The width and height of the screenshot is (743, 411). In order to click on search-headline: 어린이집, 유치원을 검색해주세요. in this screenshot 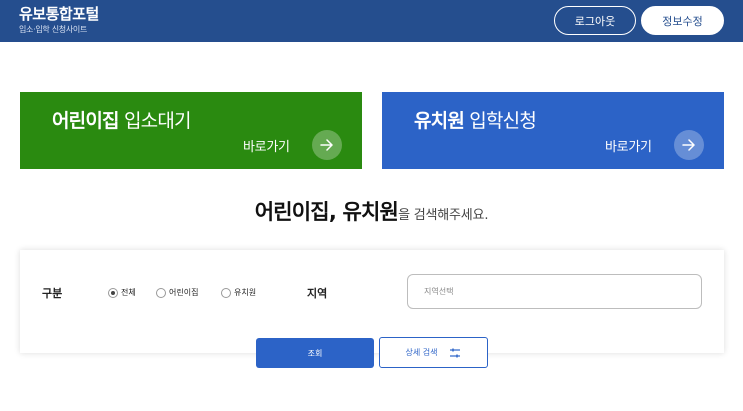, I will do `click(371, 211)`.